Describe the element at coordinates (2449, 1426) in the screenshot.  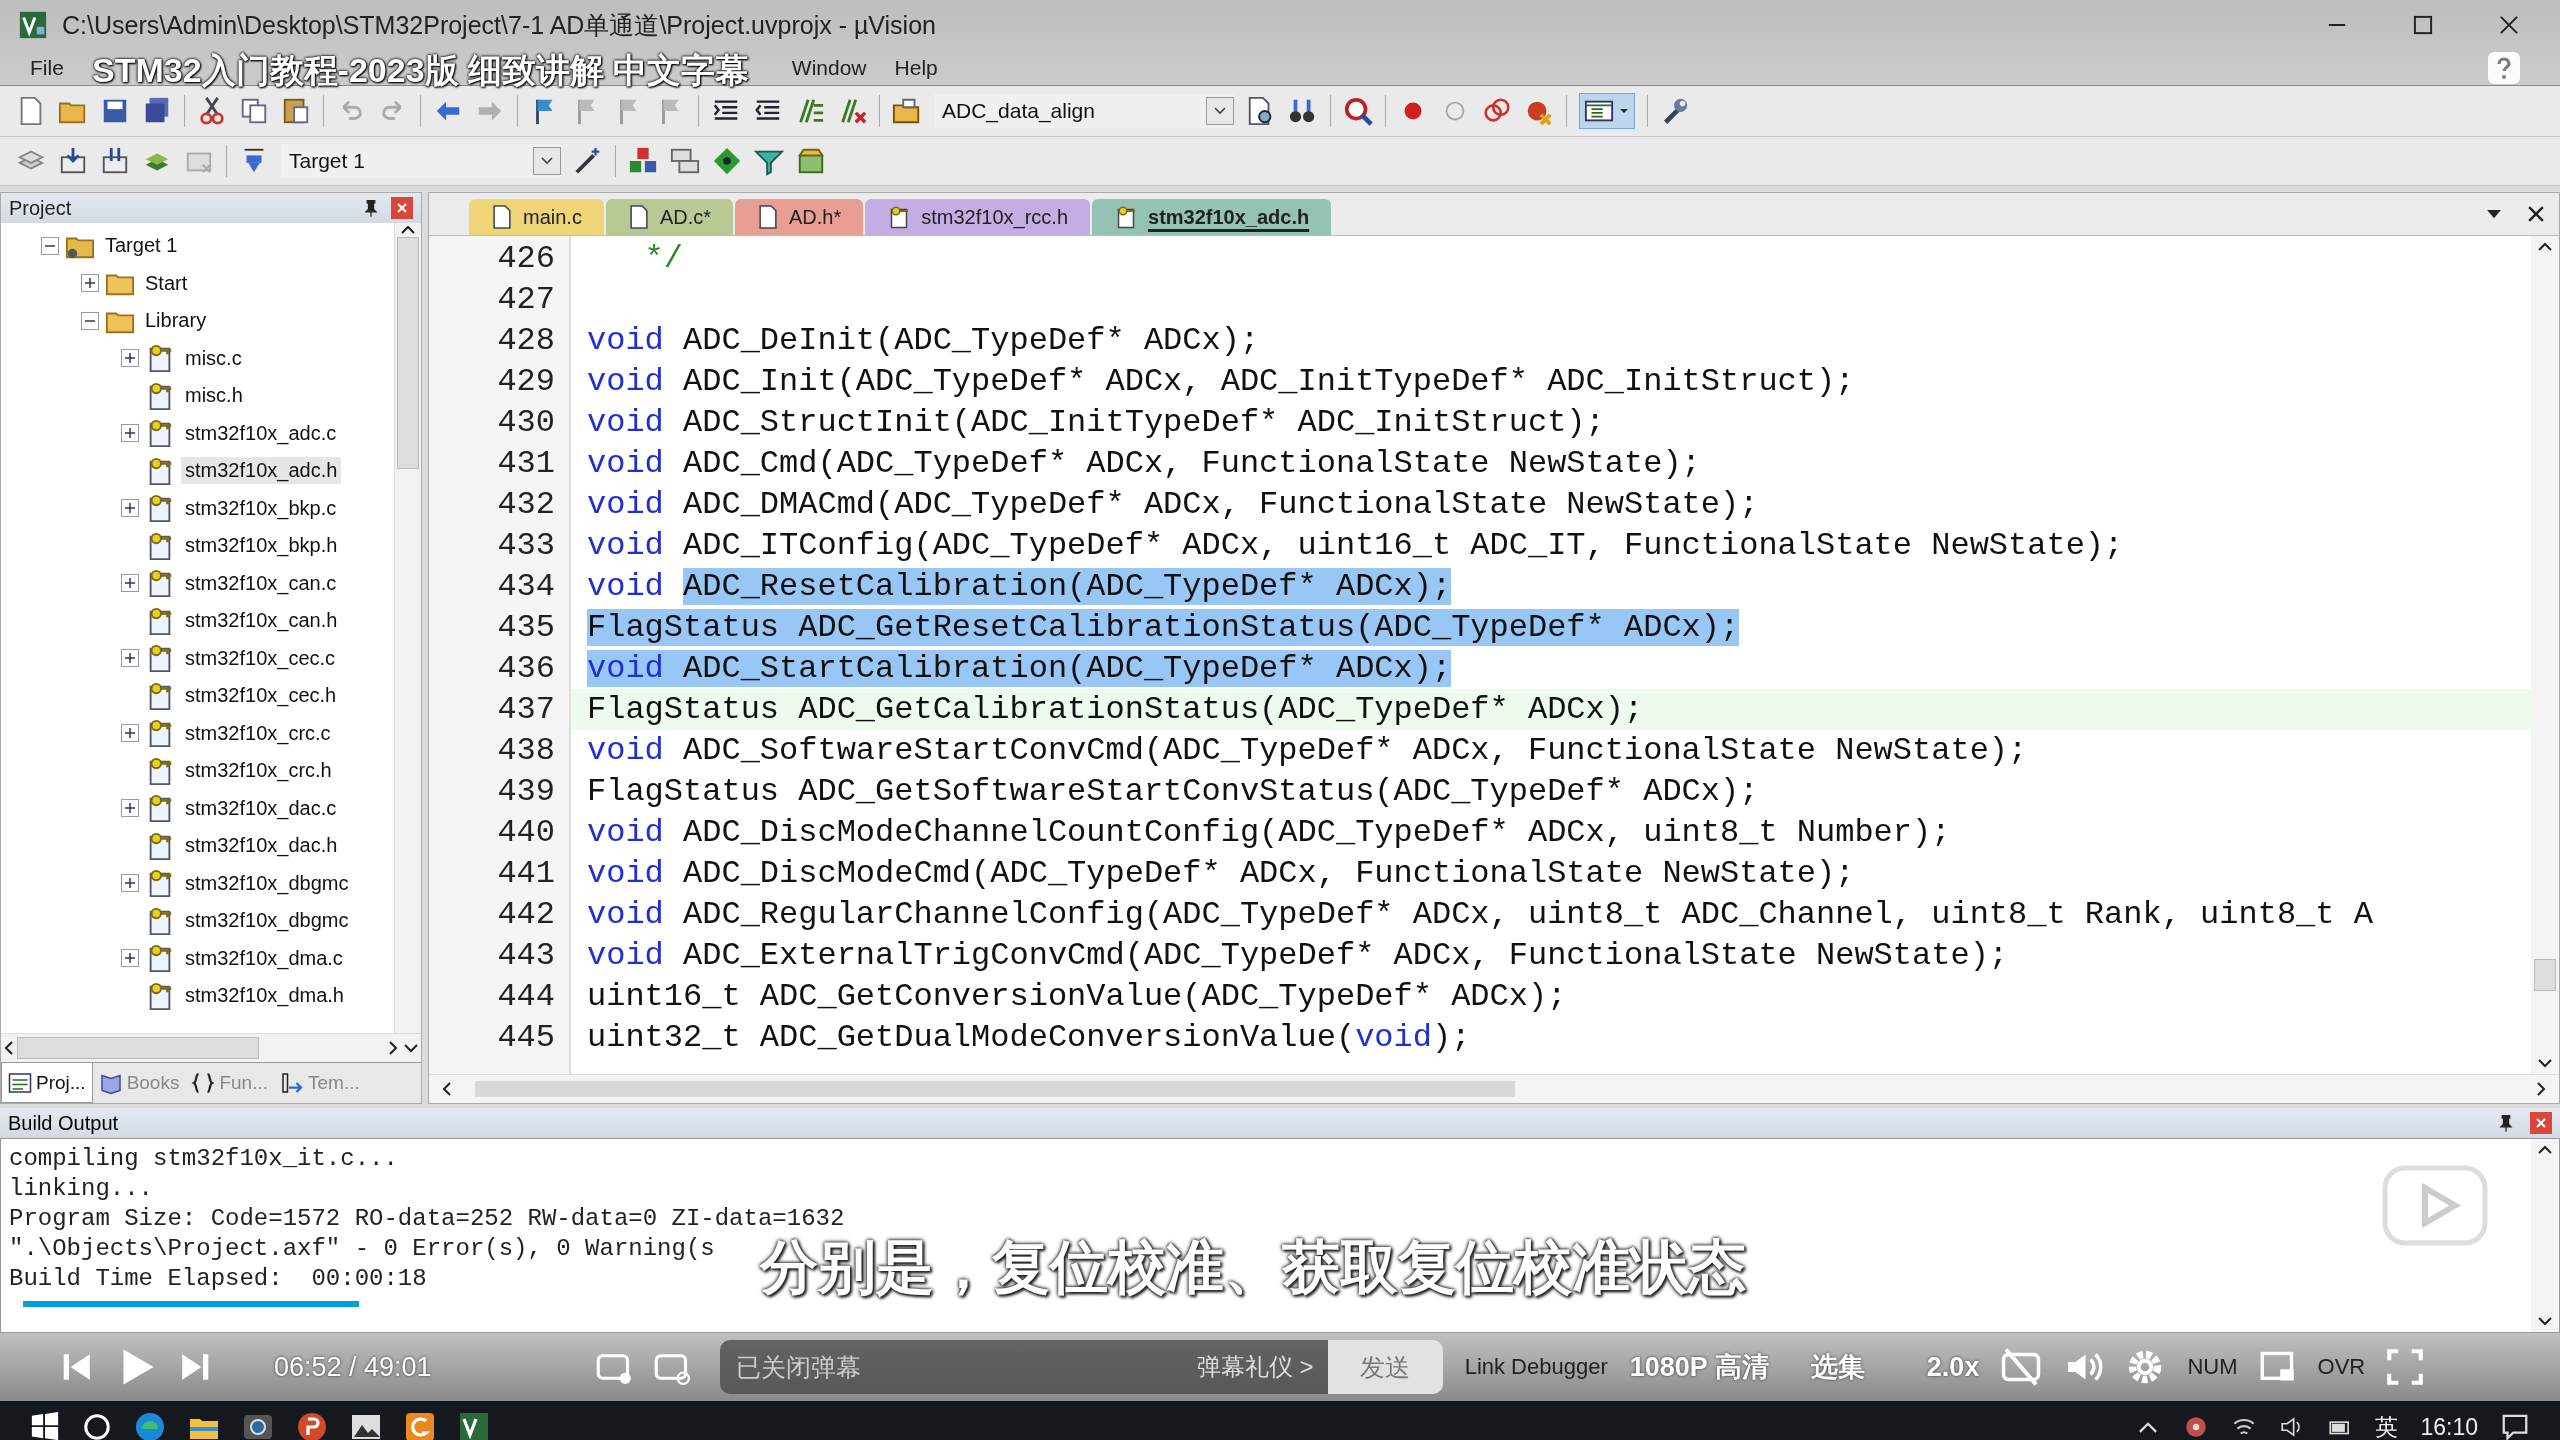
I see `clock: 16:10` at that location.